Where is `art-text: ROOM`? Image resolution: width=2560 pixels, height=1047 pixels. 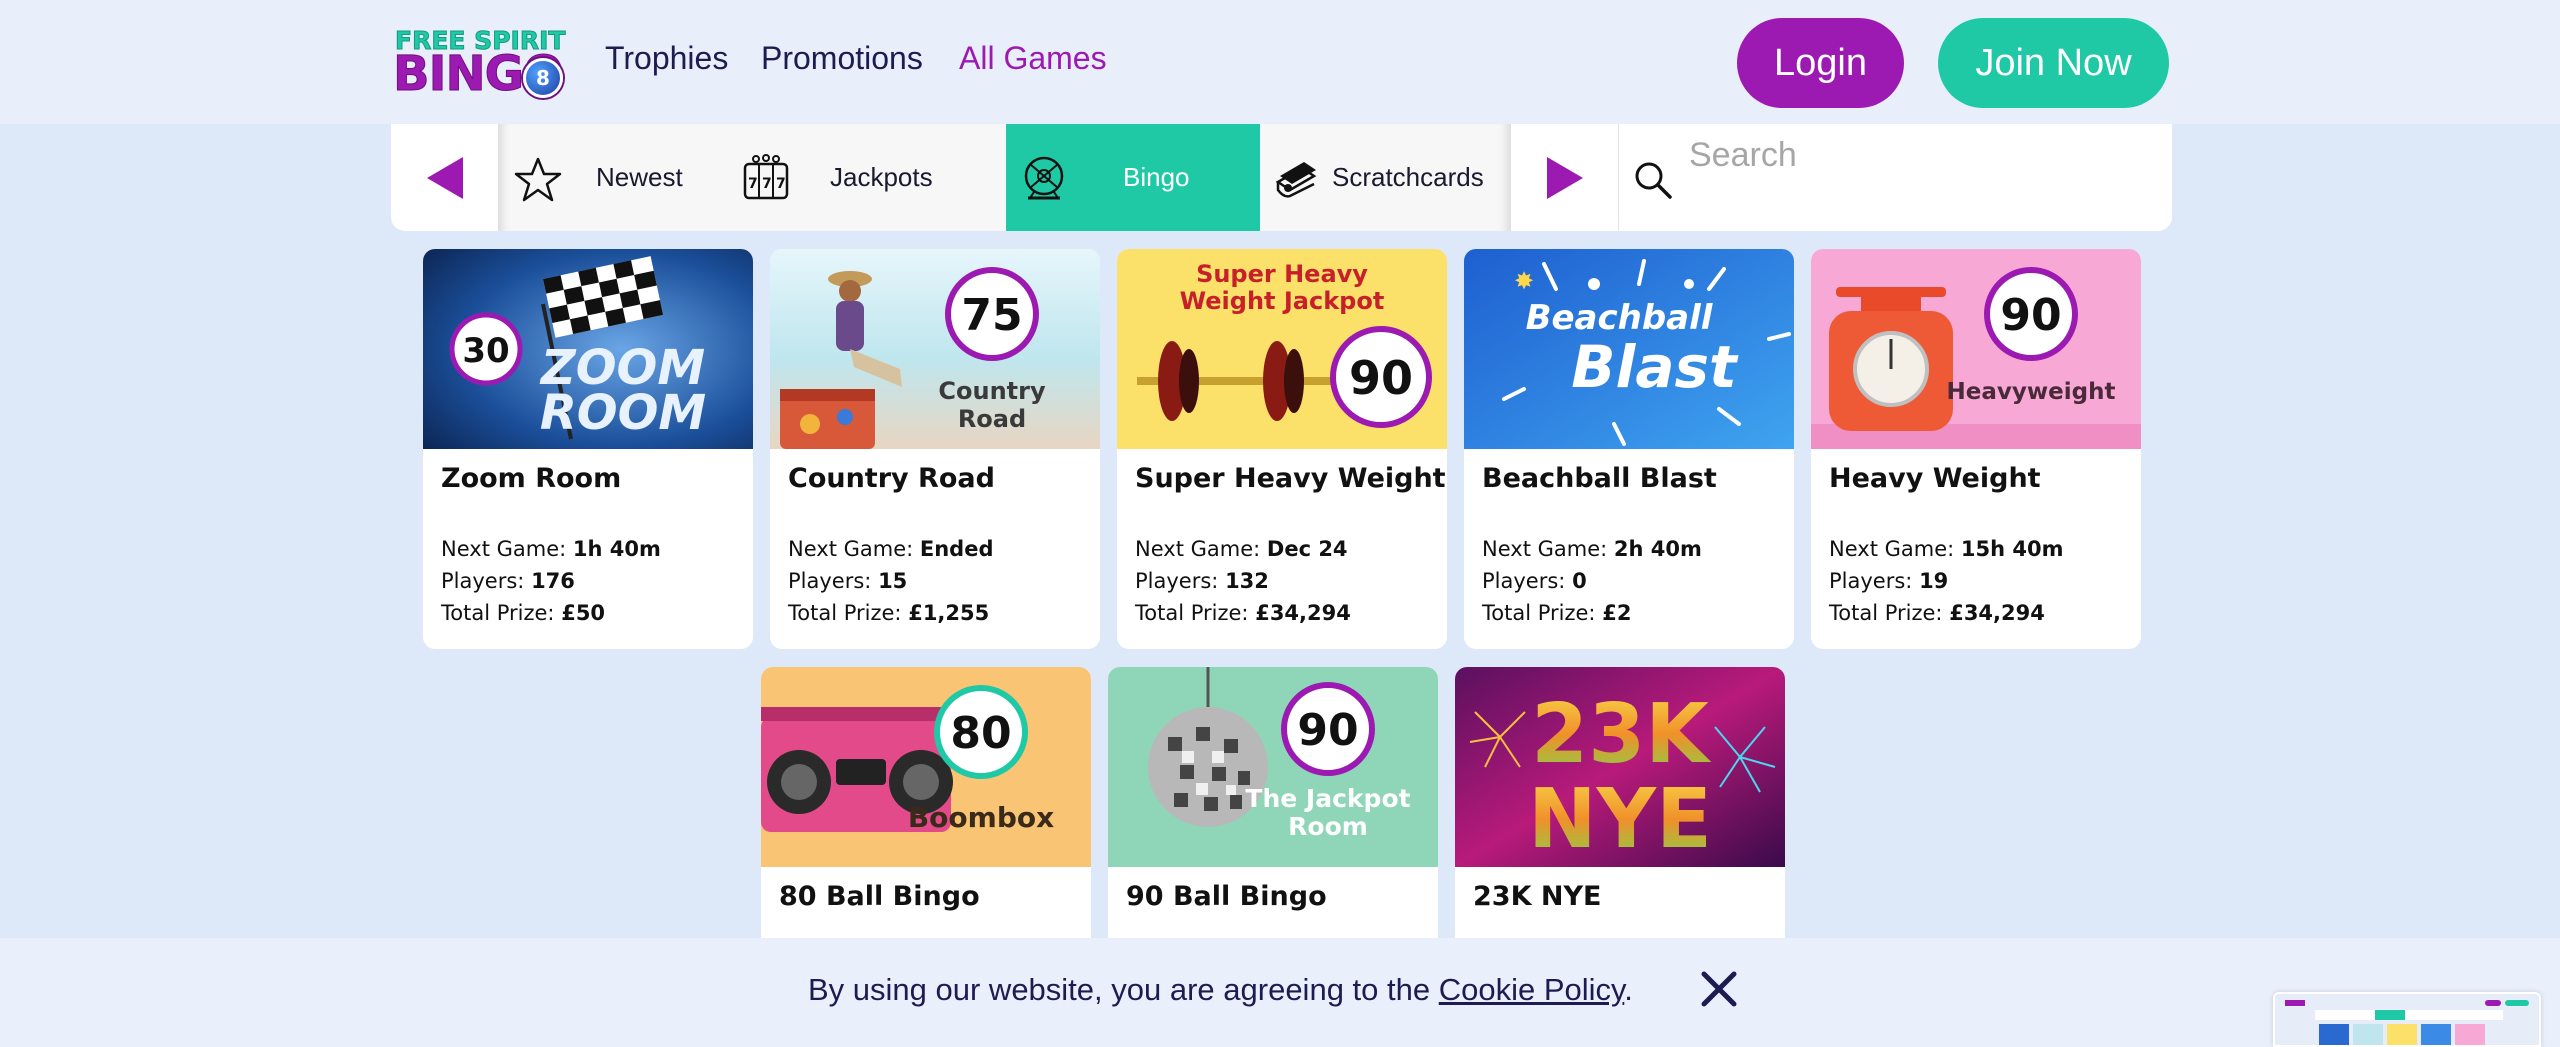 art-text: ROOM is located at coordinates (623, 413).